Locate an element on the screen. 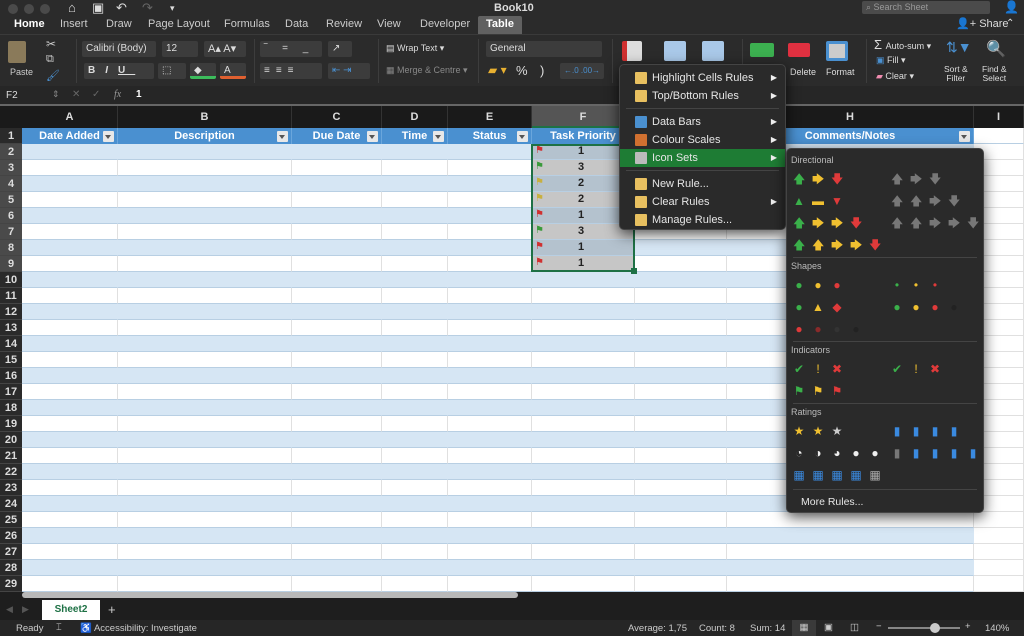 The height and width of the screenshot is (636, 1024). font-color-button: A is located at coordinates (233, 71).